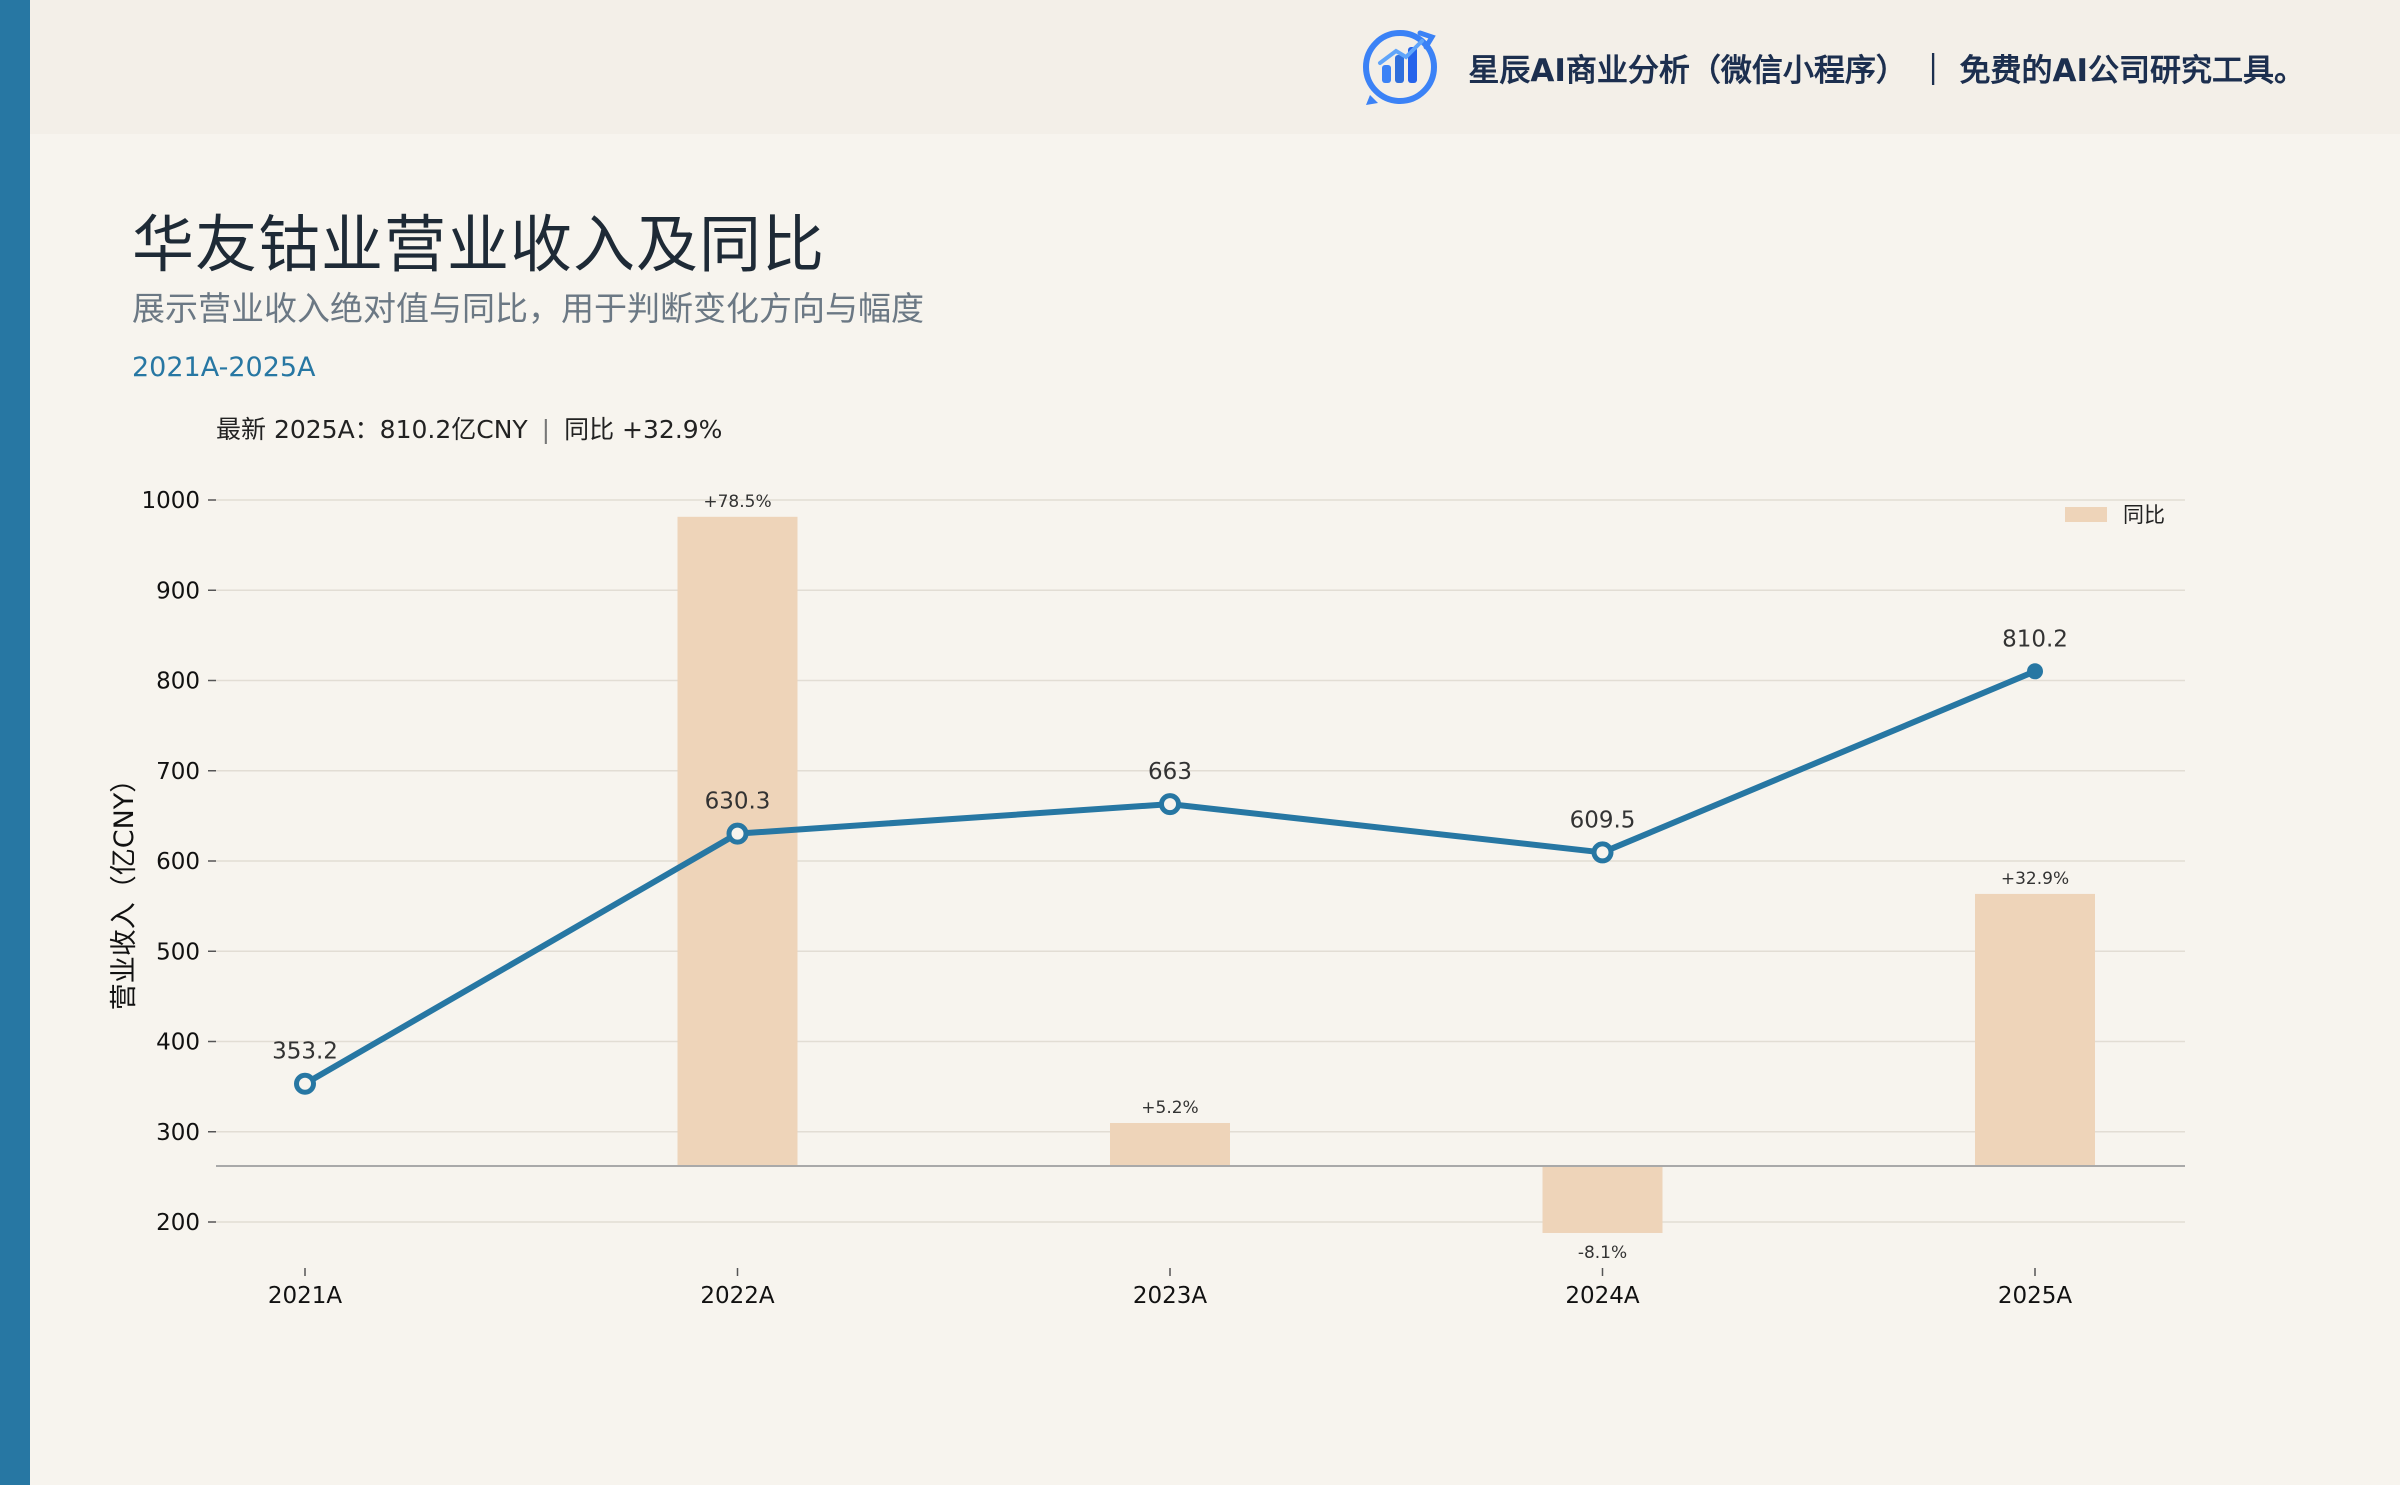 The image size is (2400, 1485). Describe the element at coordinates (178, 591) in the screenshot. I see `y-tick-label: 900` at that location.